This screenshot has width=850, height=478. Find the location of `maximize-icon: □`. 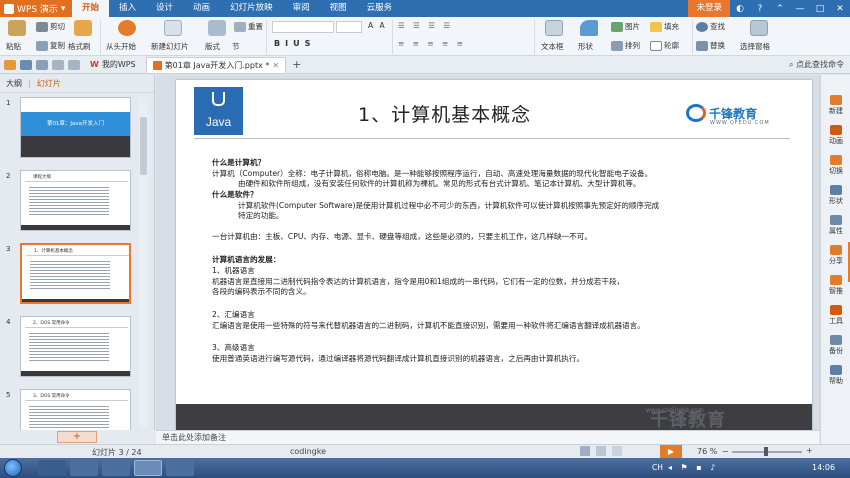

maximize-icon: □ is located at coordinates (820, 9).